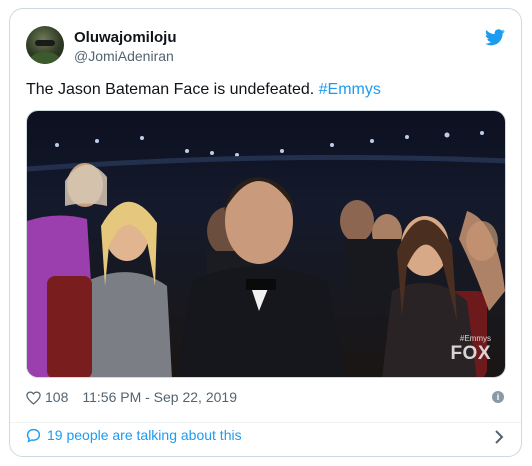 The image size is (532, 466). Describe the element at coordinates (144, 435) in the screenshot. I see `conversation-text: 19 people are talking about this` at that location.